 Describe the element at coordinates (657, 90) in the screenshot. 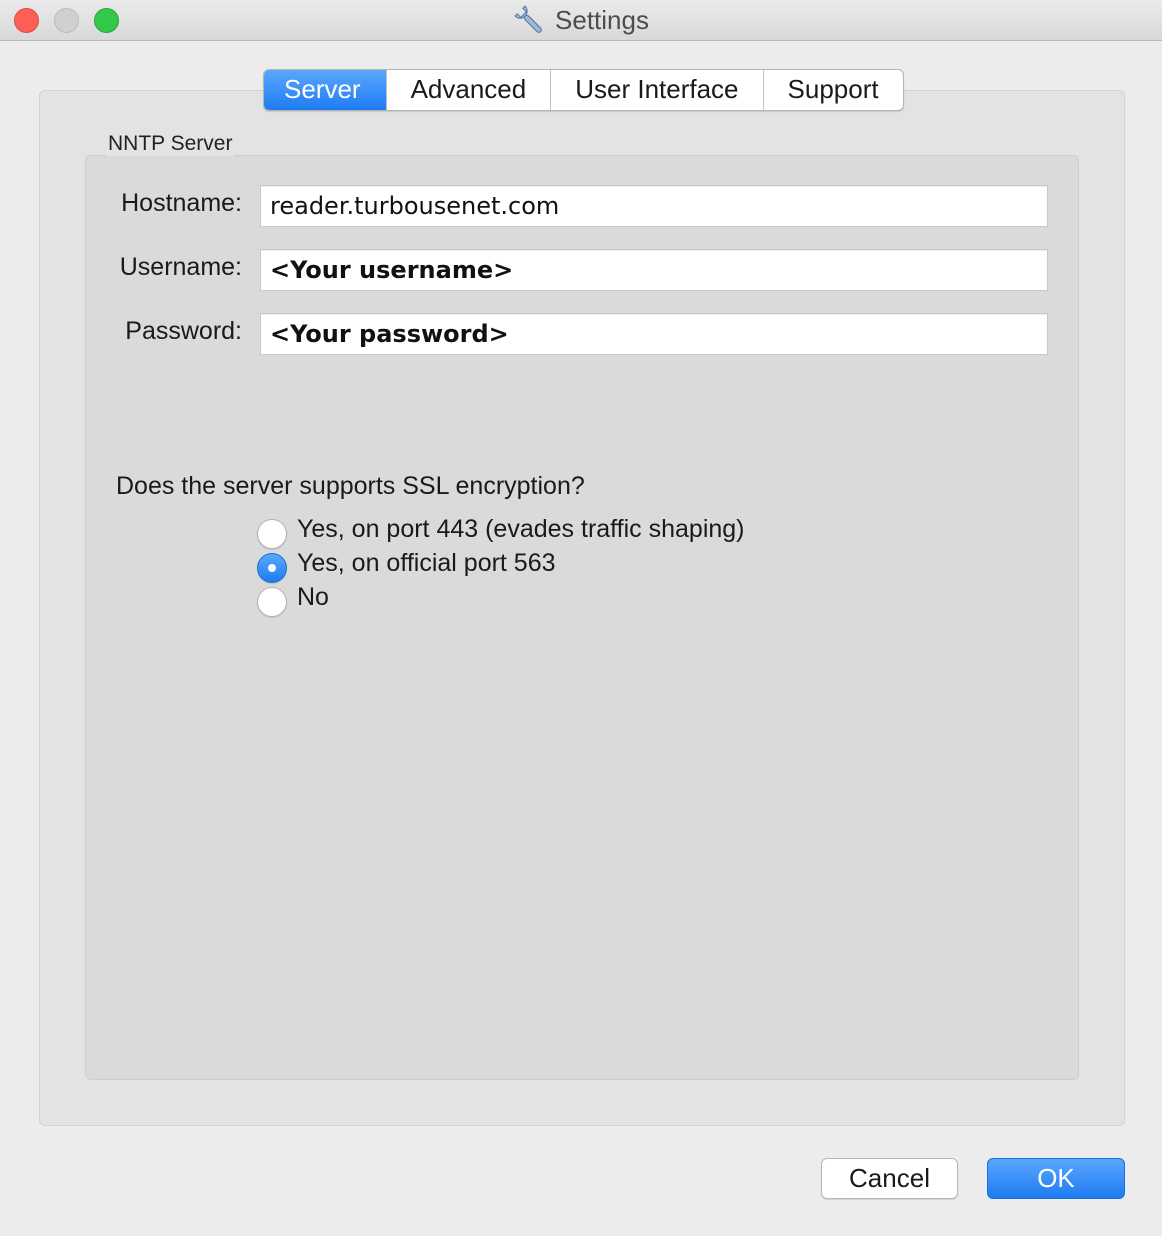

I see `tab-user-interface: User Interface` at that location.